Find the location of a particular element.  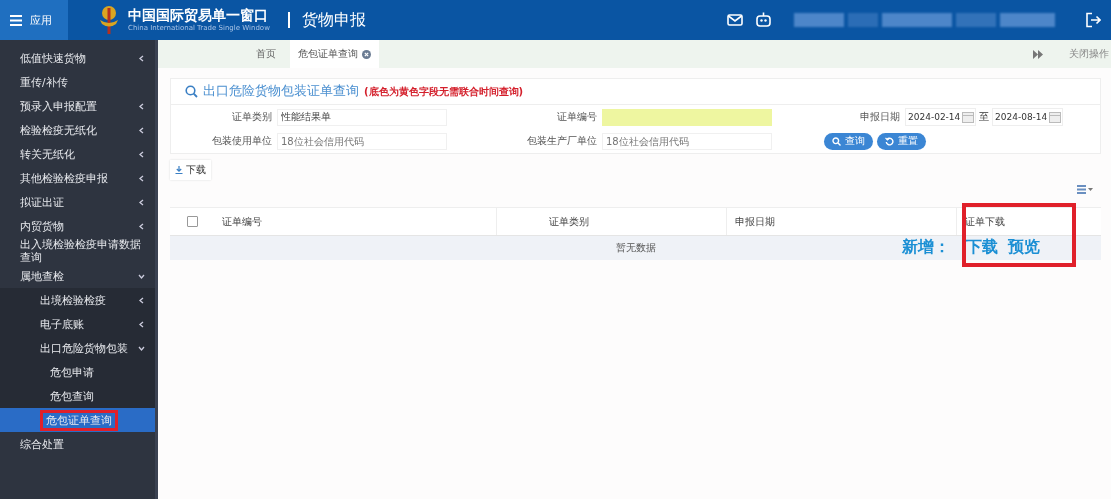

sidebar-item: 拟证出证 is located at coordinates (77, 202).